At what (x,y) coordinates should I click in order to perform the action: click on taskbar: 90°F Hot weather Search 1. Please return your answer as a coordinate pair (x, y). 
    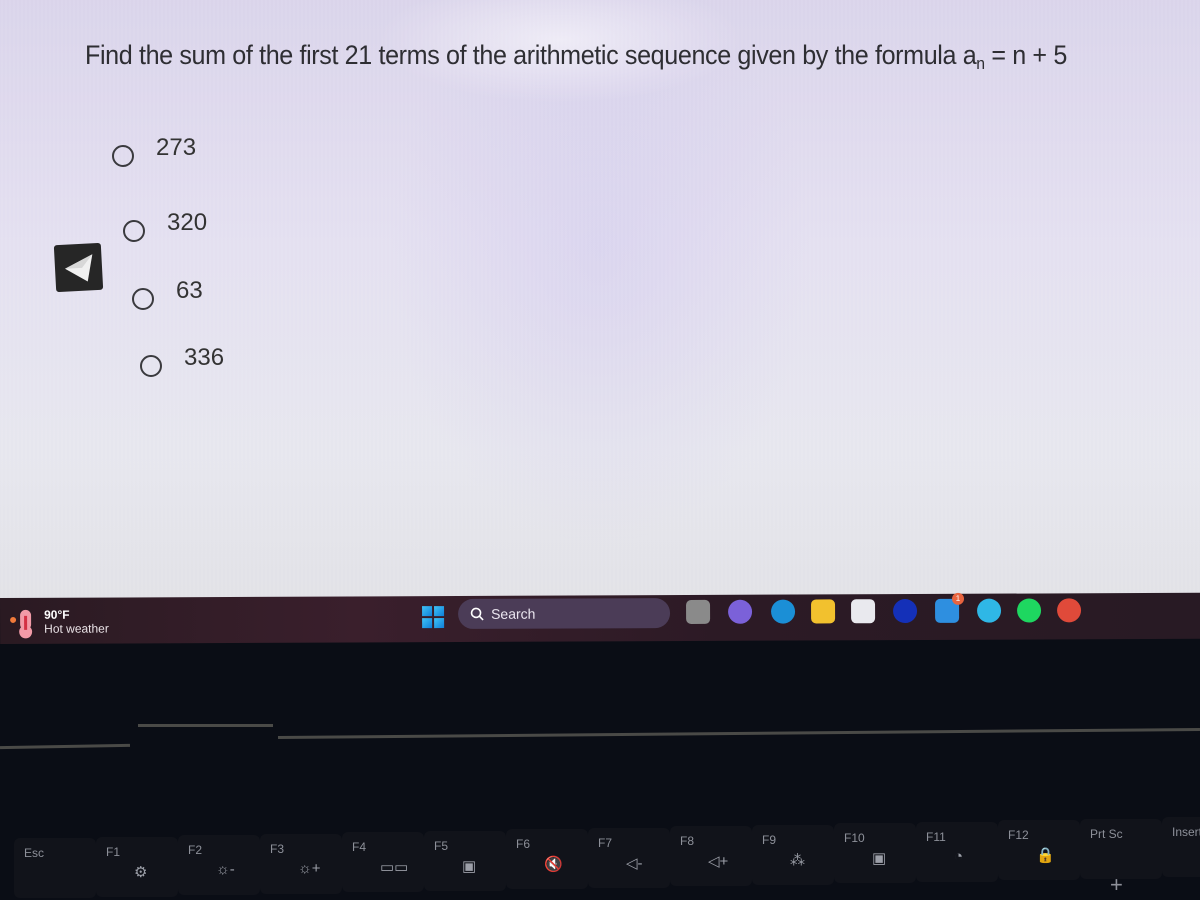
    Looking at the image, I should click on (600, 618).